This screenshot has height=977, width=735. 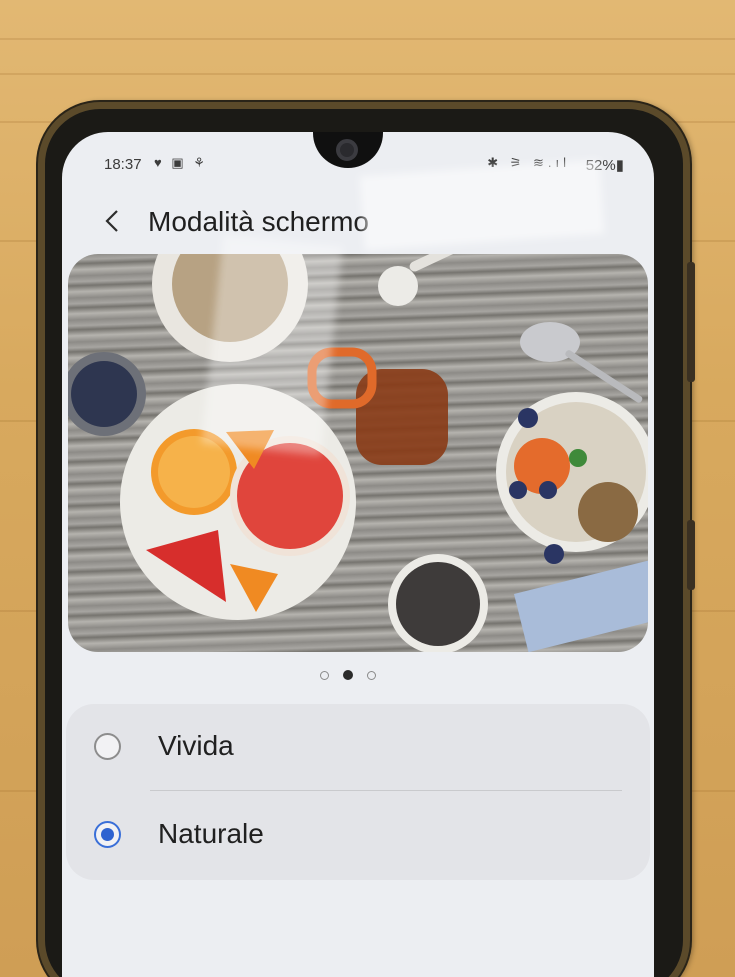 I want to click on app-header: Modalità schermo, so click(x=358, y=221).